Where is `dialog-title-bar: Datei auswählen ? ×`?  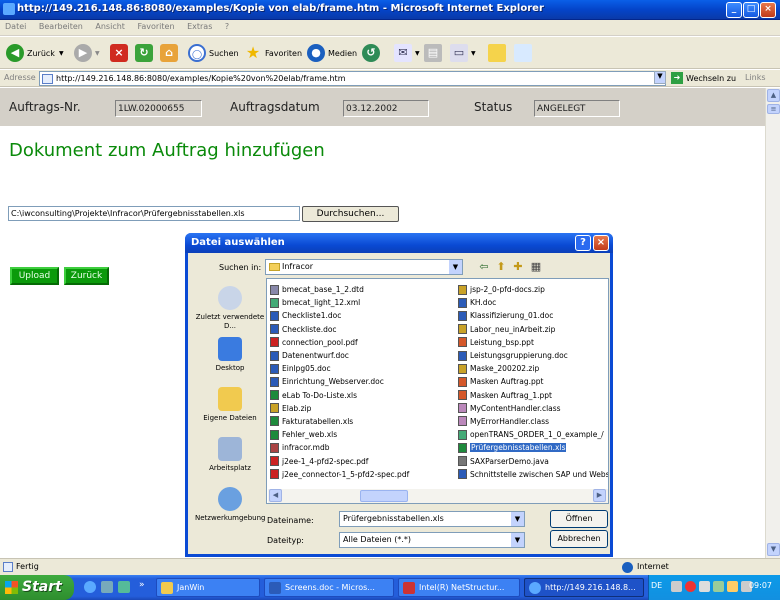
dialog-title-bar: Datei auswählen ? × is located at coordinates (399, 243).